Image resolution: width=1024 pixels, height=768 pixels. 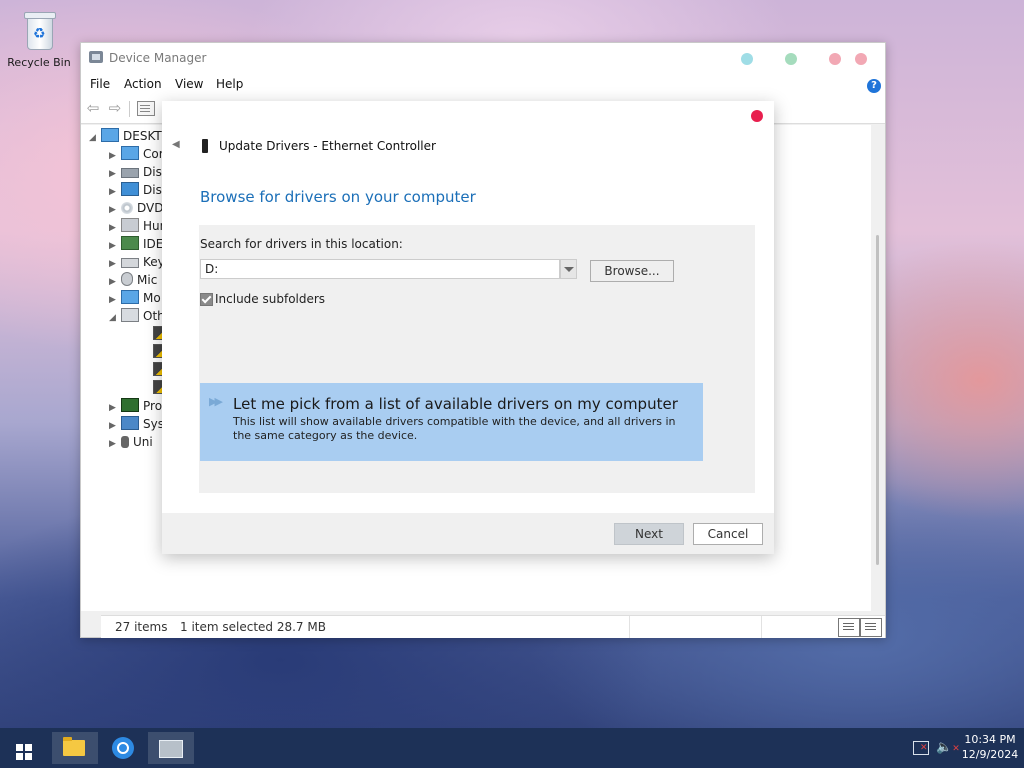 What do you see at coordinates (728, 534) in the screenshot?
I see `cancel-button: Cancel` at bounding box center [728, 534].